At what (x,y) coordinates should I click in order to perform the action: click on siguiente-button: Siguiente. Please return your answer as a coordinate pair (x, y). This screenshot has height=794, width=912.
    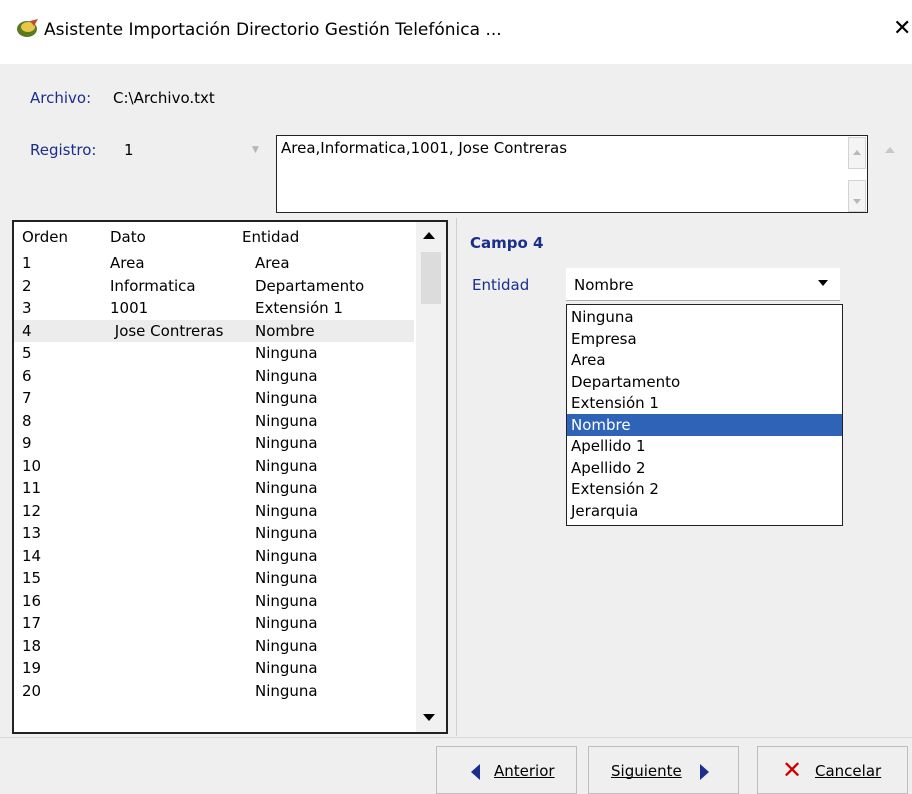
    Looking at the image, I should click on (663, 770).